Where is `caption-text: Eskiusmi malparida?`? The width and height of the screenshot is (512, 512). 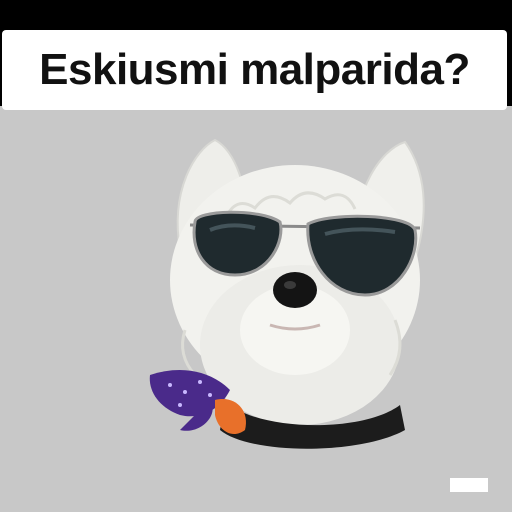
caption-text: Eskiusmi malparida? is located at coordinates (254, 69).